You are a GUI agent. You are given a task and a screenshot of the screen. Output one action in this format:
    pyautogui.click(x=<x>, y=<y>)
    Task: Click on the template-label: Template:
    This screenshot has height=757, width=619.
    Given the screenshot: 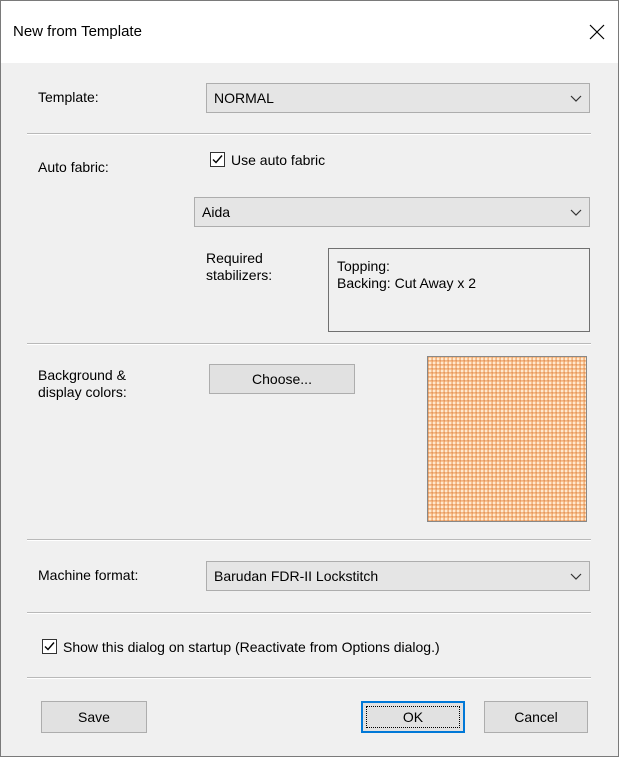 What is the action you would take?
    pyautogui.click(x=68, y=97)
    